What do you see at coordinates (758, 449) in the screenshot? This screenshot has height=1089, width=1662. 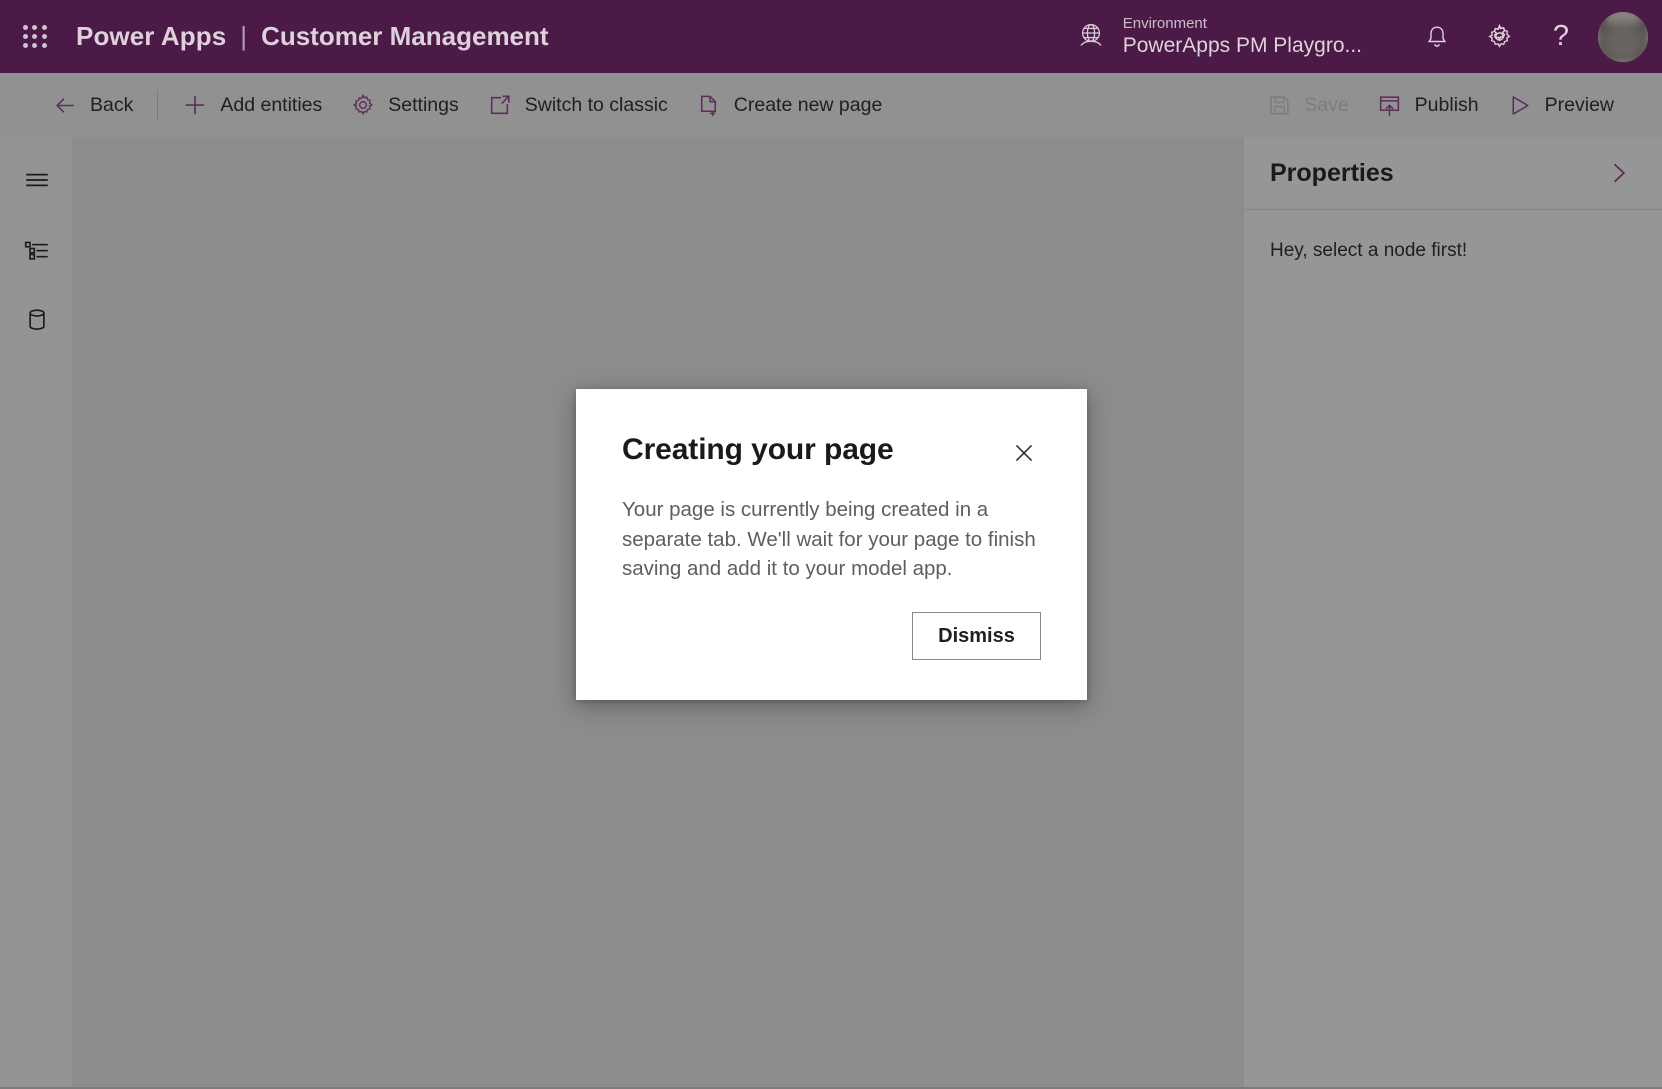 I see `dialog-title: Creating your page` at bounding box center [758, 449].